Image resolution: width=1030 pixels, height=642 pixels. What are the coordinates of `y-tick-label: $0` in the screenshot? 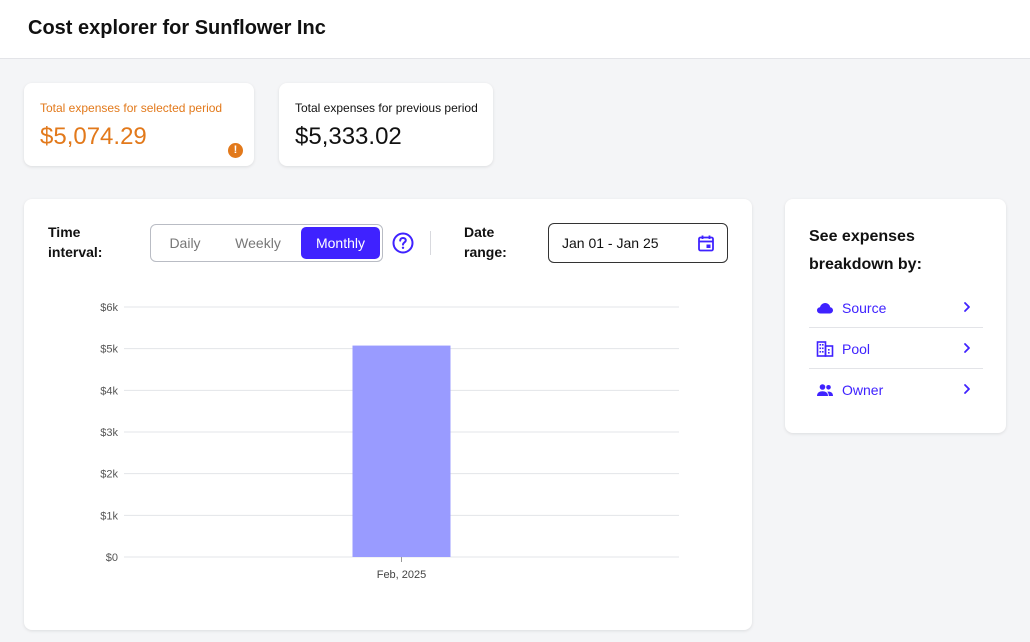 It's located at (112, 558).